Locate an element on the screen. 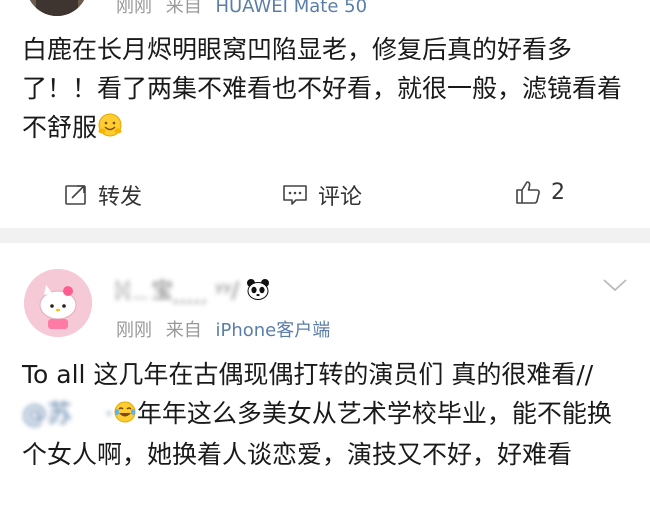 This screenshot has height=510, width=650. chevron-down-icon is located at coordinates (615, 287).